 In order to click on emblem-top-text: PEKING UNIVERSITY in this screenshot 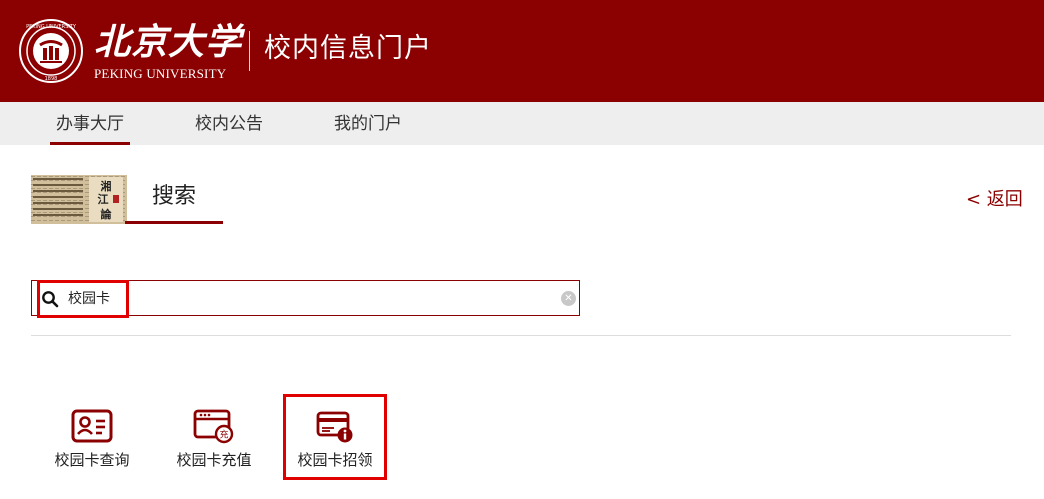, I will do `click(51, 27)`.